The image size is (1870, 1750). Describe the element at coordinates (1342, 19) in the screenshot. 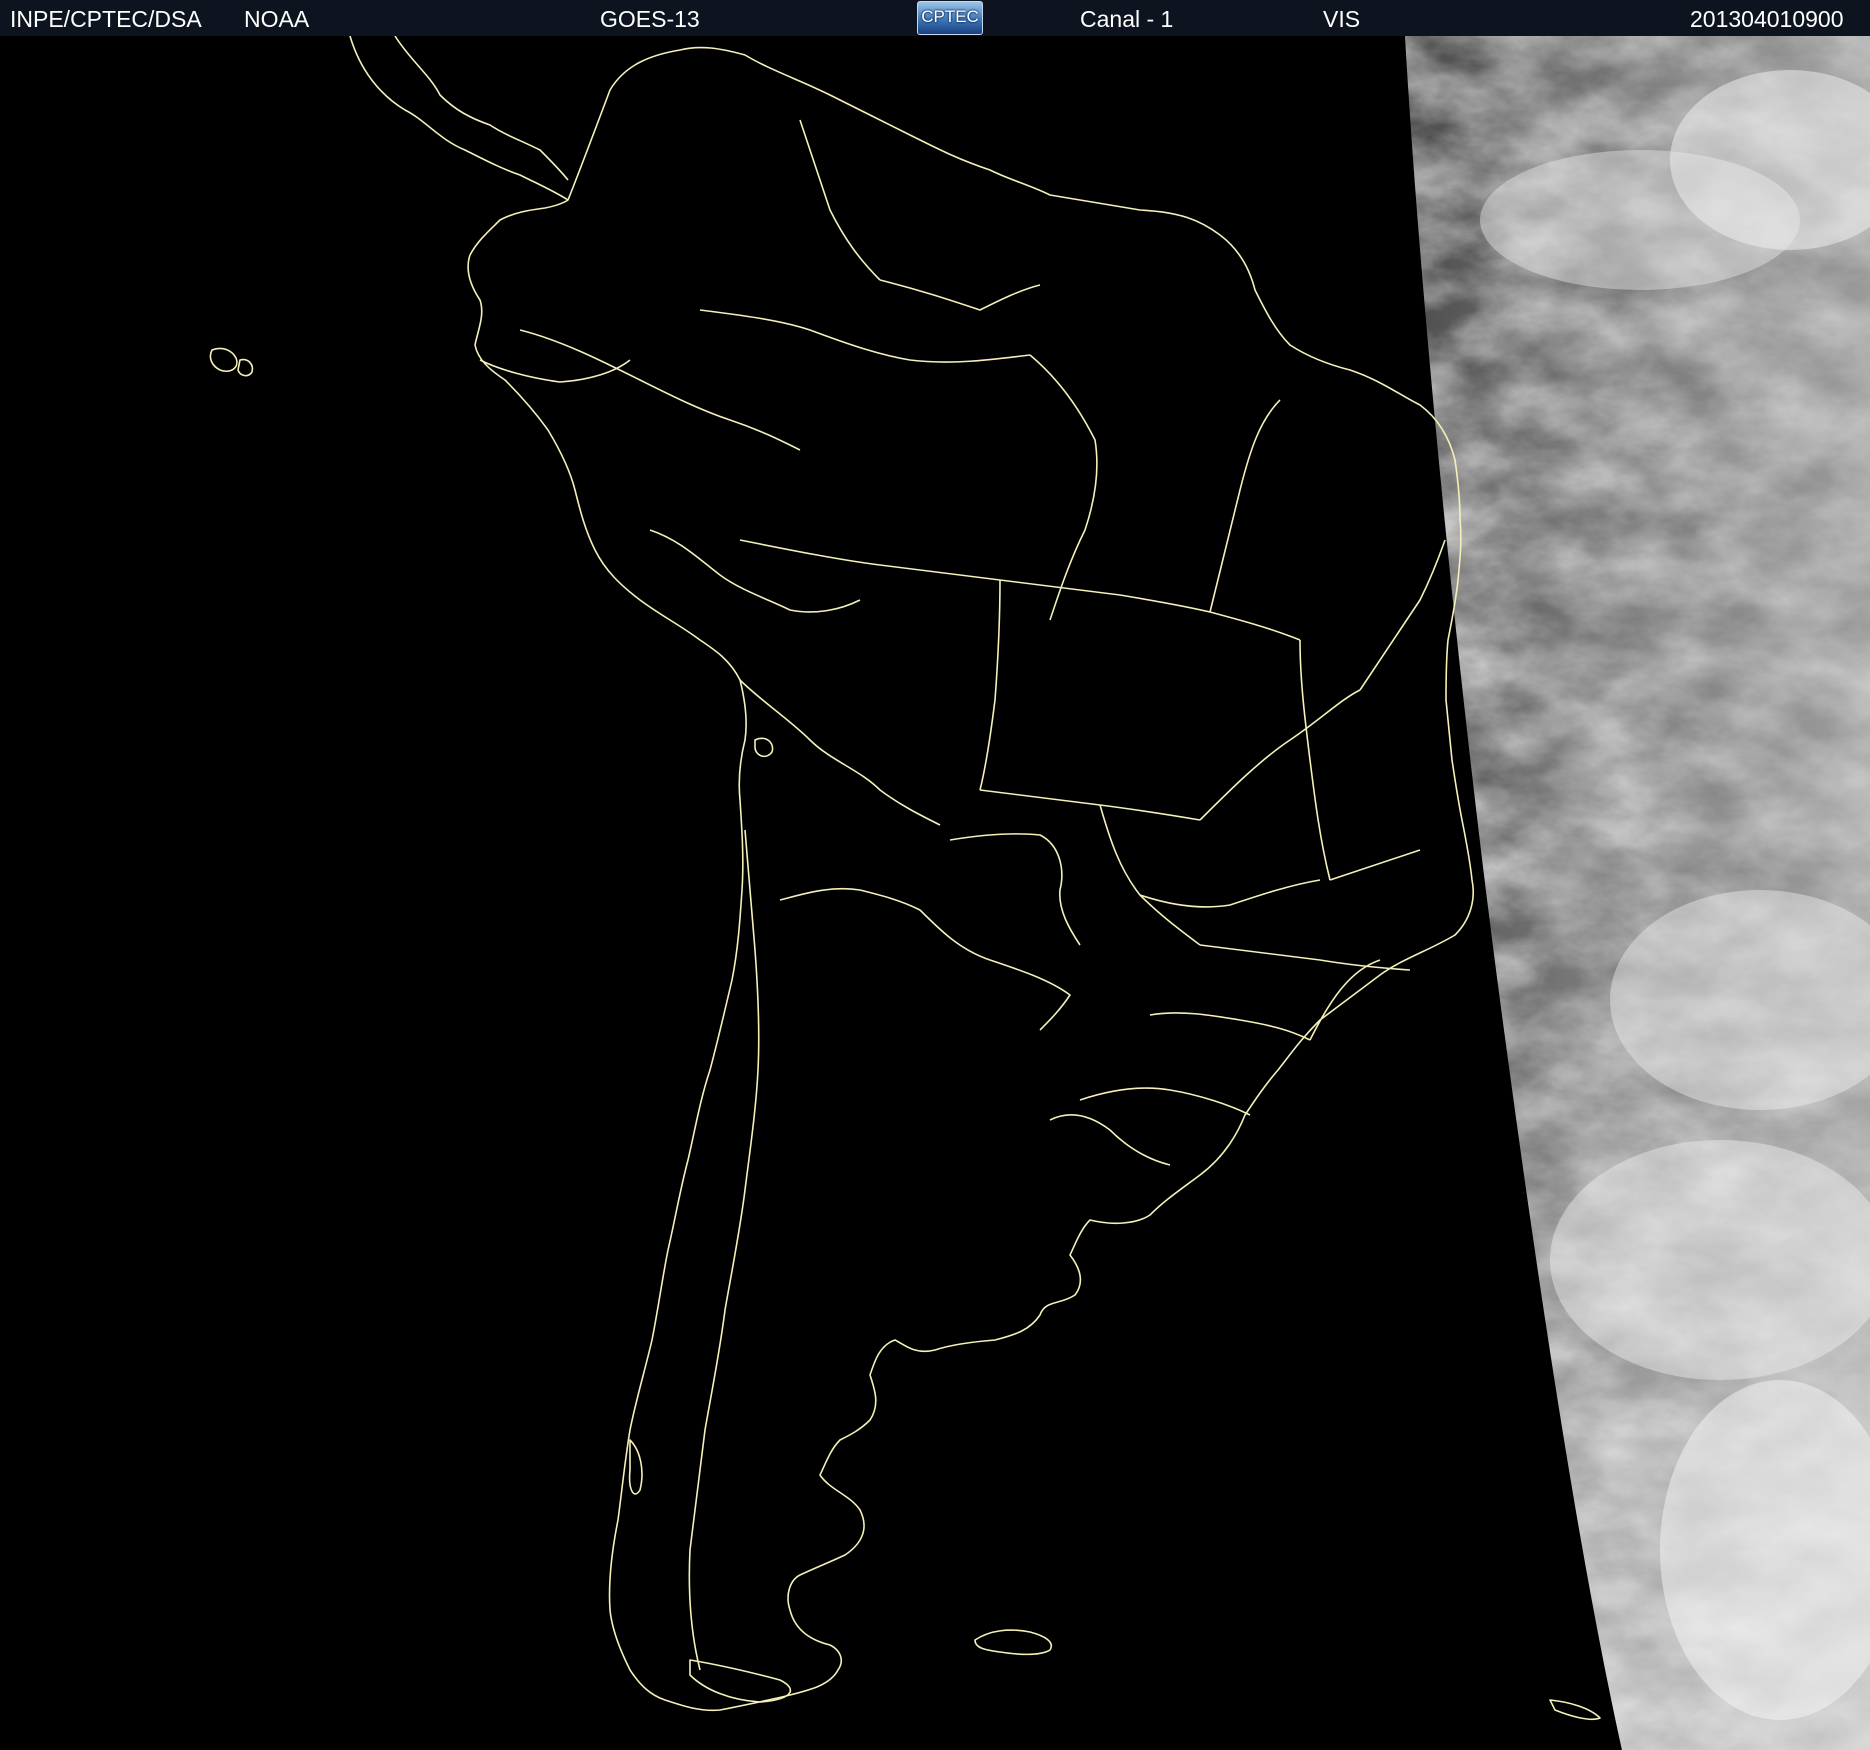

I see `band-label: VIS` at that location.